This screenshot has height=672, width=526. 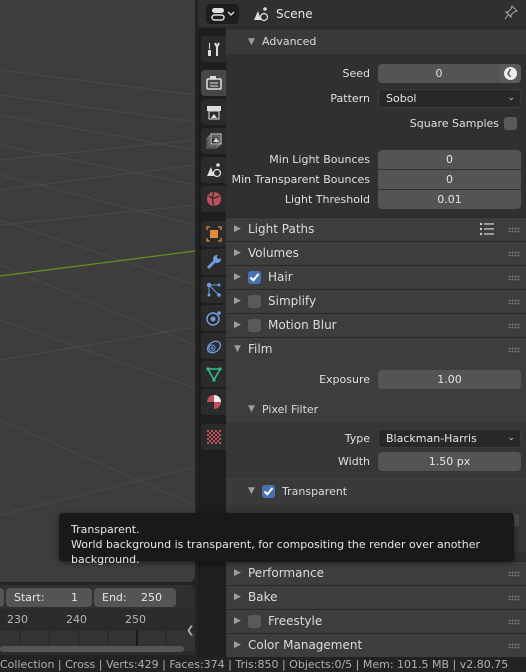 I want to click on panel-film: ▼ Film, so click(x=376, y=349).